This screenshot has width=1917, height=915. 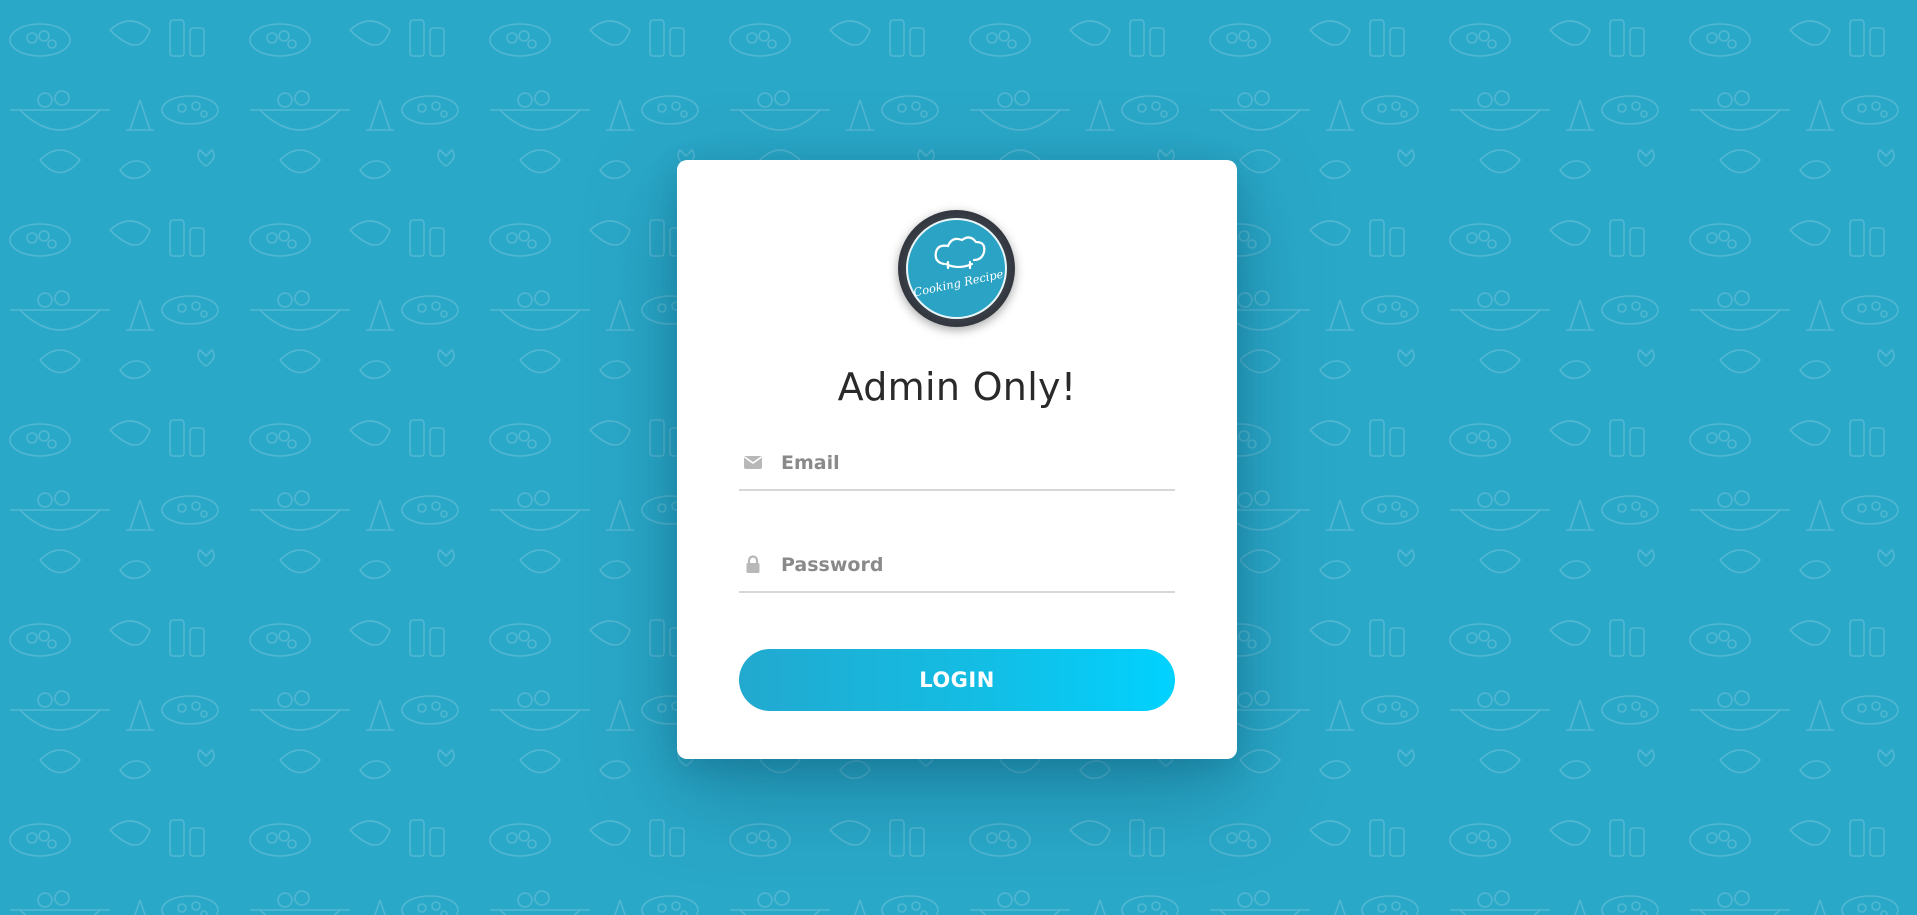 What do you see at coordinates (976, 463) in the screenshot?
I see `email-input` at bounding box center [976, 463].